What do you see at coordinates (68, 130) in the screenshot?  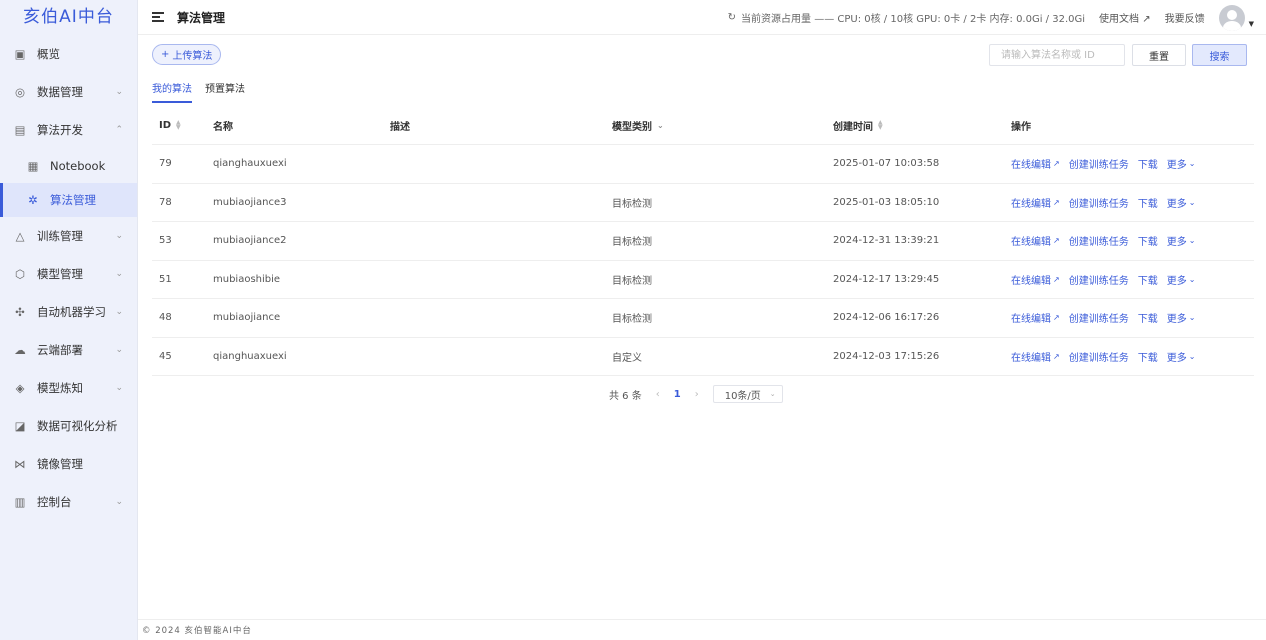 I see `sidebar-item: ▤ 算法开发 ⌃` at bounding box center [68, 130].